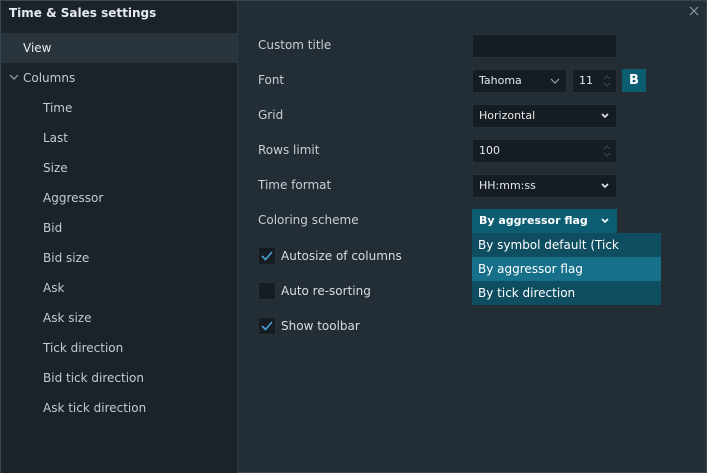  I want to click on grid-label: Grid, so click(271, 115).